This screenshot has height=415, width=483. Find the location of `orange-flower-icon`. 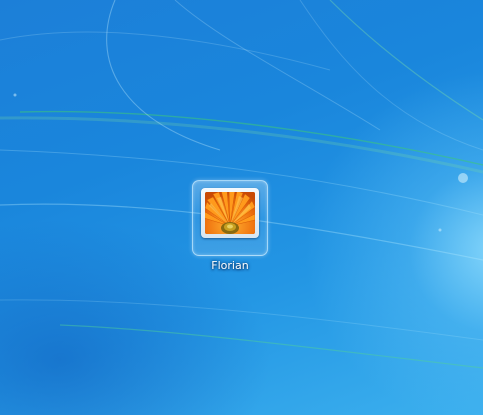

orange-flower-icon is located at coordinates (230, 213).